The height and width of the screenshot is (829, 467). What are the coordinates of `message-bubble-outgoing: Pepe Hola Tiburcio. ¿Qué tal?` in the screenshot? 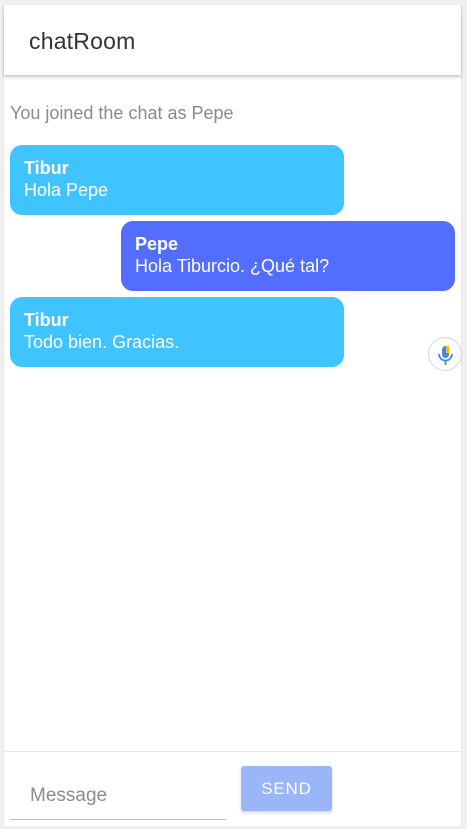 It's located at (288, 256).